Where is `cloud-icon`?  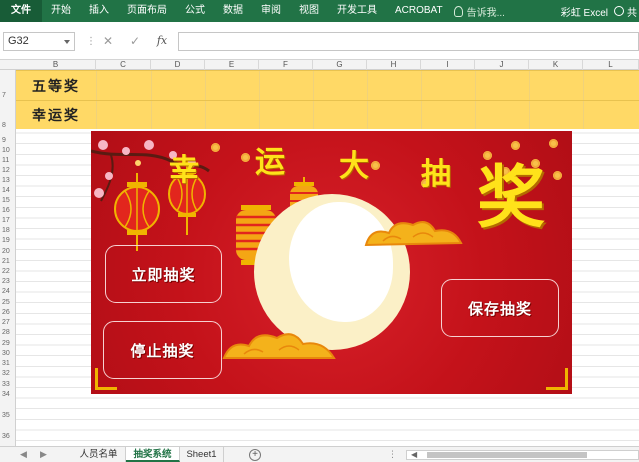
cloud-icon is located at coordinates (279, 346).